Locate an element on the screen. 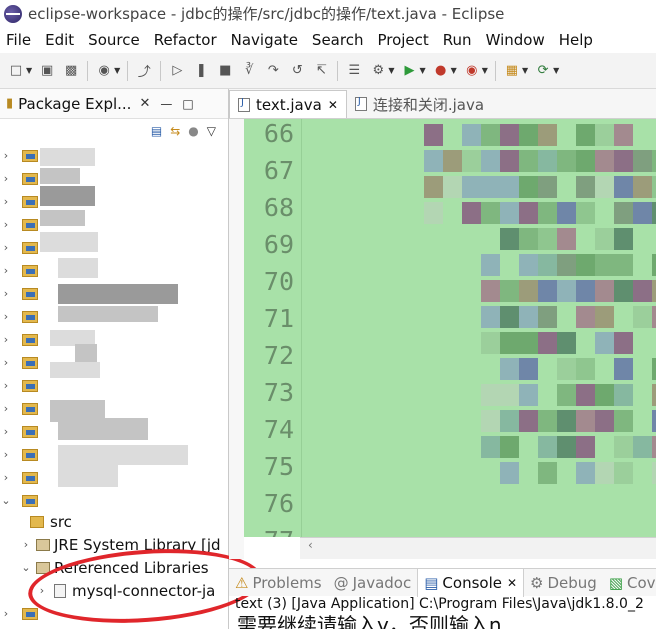 This screenshot has height=629, width=656. tab-connect-close-java: 连接和关闭.java is located at coordinates (419, 104).